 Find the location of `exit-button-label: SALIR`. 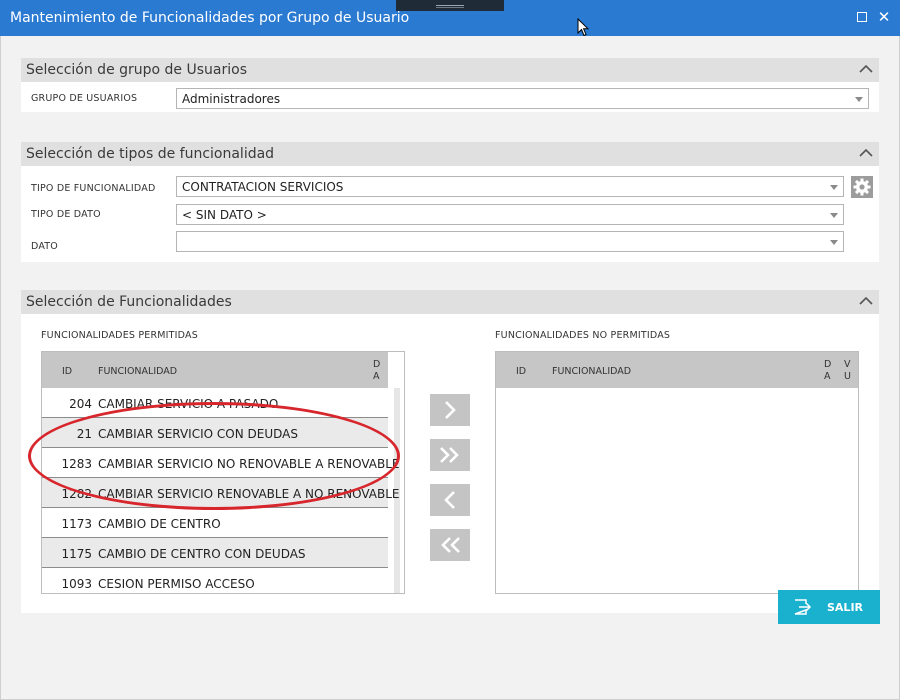

exit-button-label: SALIR is located at coordinates (845, 607).